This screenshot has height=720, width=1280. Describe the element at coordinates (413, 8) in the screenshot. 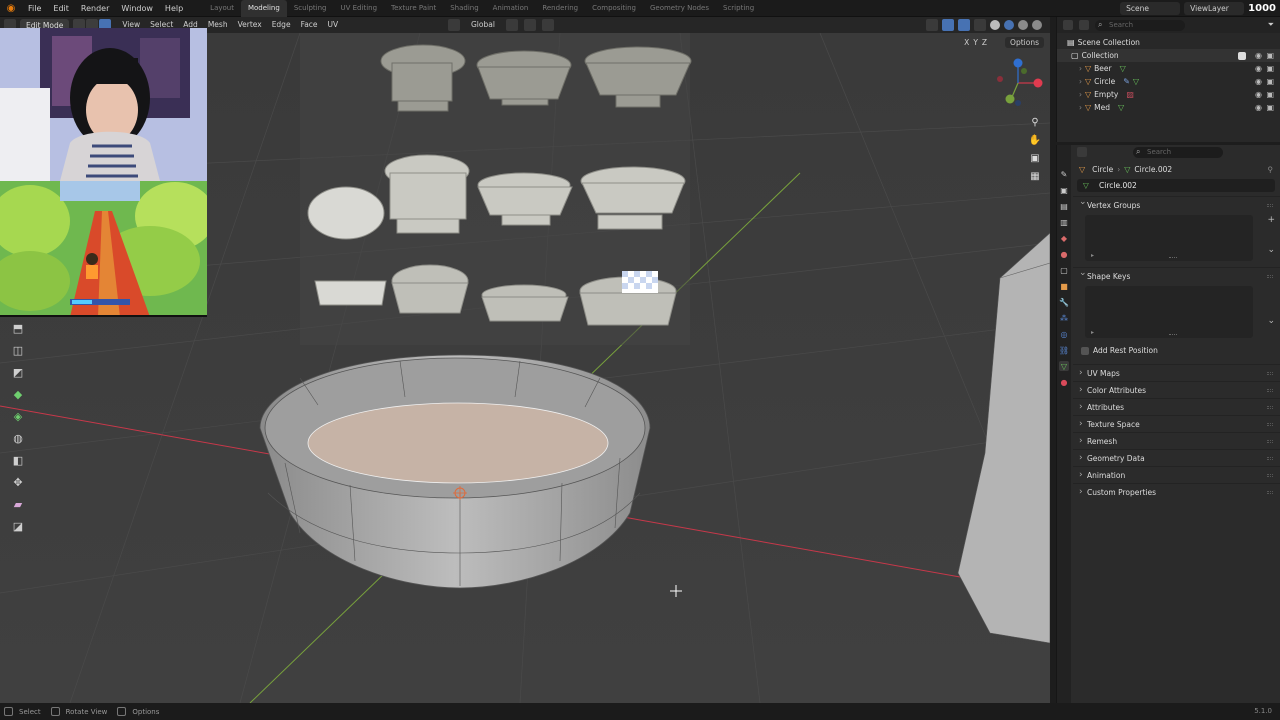

I see `workspace-tab-texture-paint: Texture Paint` at that location.